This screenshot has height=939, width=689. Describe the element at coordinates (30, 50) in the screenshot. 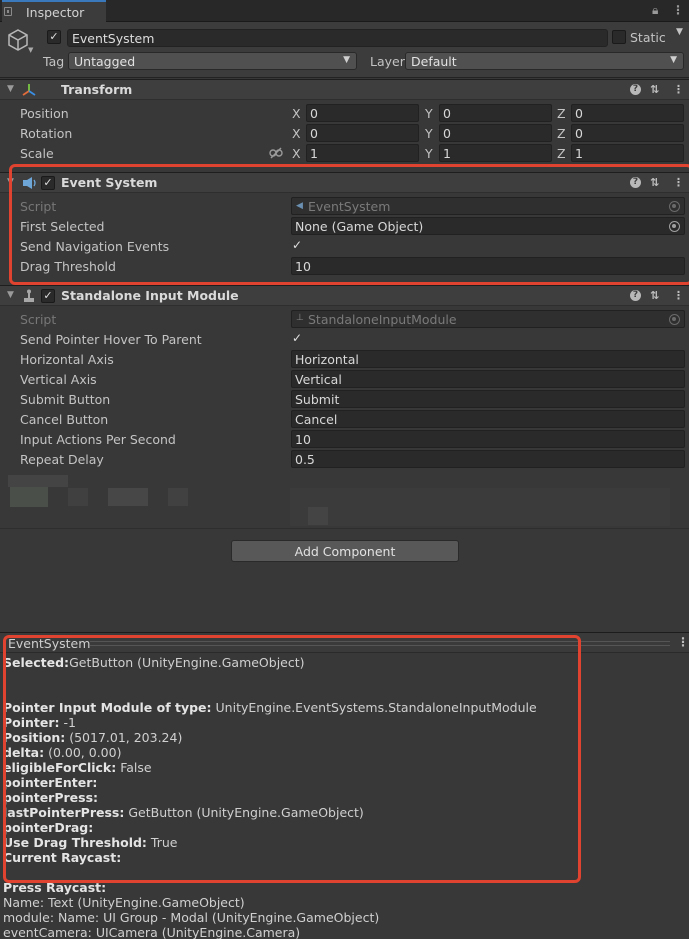

I see `icon-dropdown-arrow-icon: ▼` at that location.